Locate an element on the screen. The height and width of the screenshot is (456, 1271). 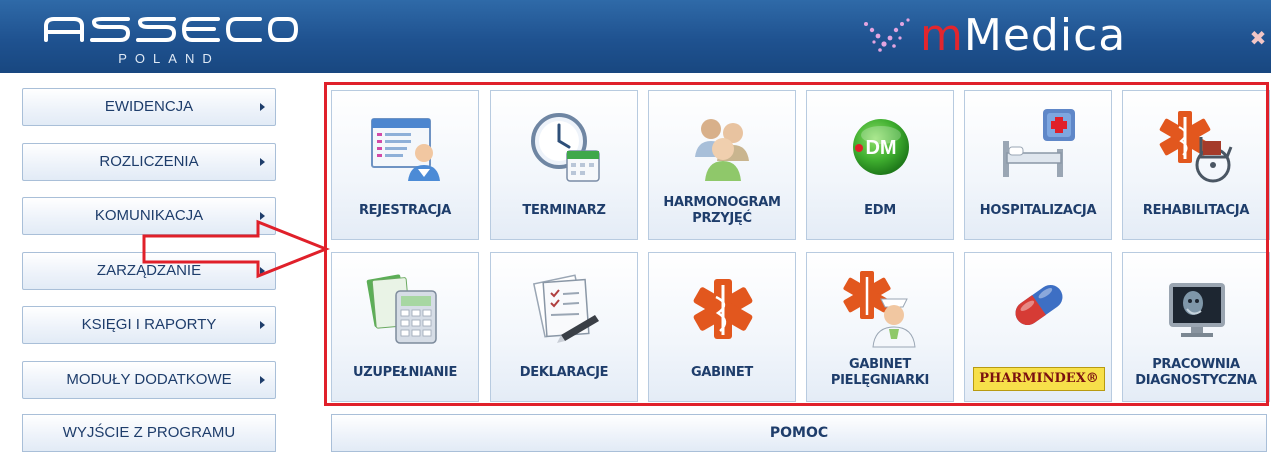
mmedica-wordmark: mMedica is located at coordinates (1023, 35).